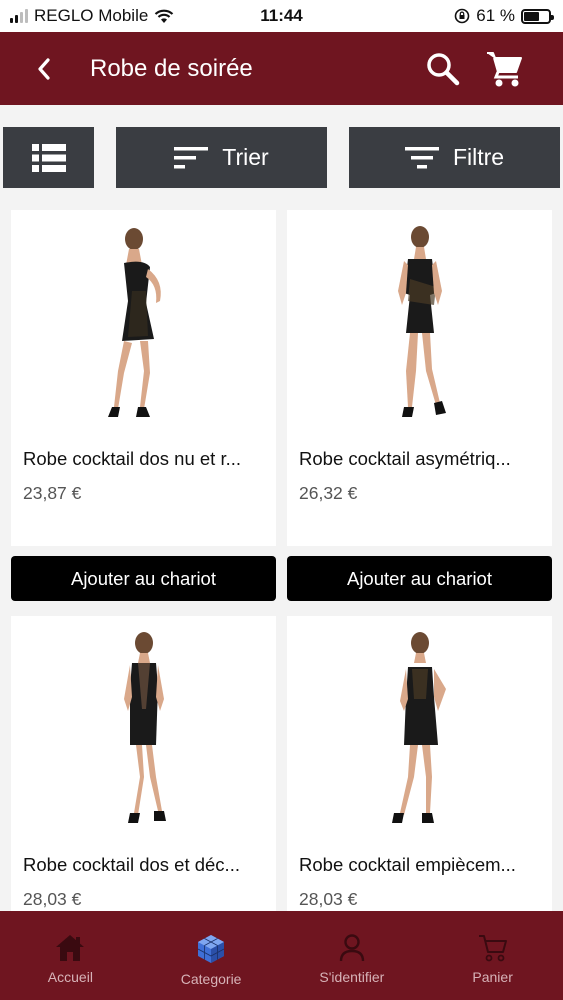 This screenshot has height=1000, width=563. I want to click on page-title: Robe de soirée, so click(171, 68).